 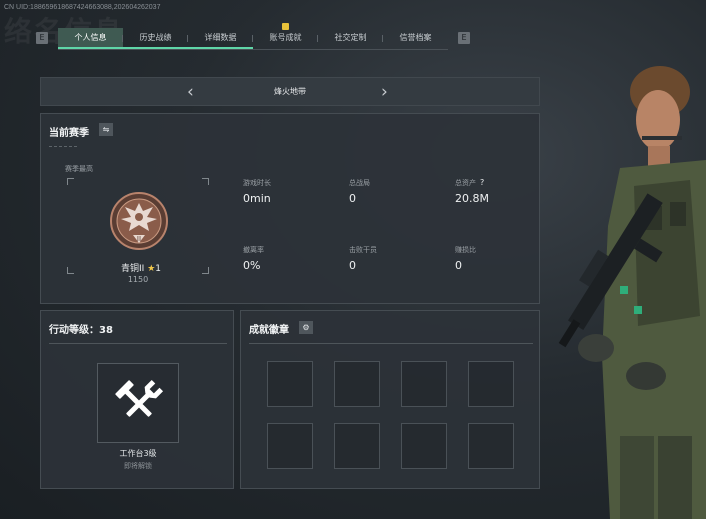 What do you see at coordinates (139, 239) in the screenshot?
I see `svg-text: II` at bounding box center [139, 239].